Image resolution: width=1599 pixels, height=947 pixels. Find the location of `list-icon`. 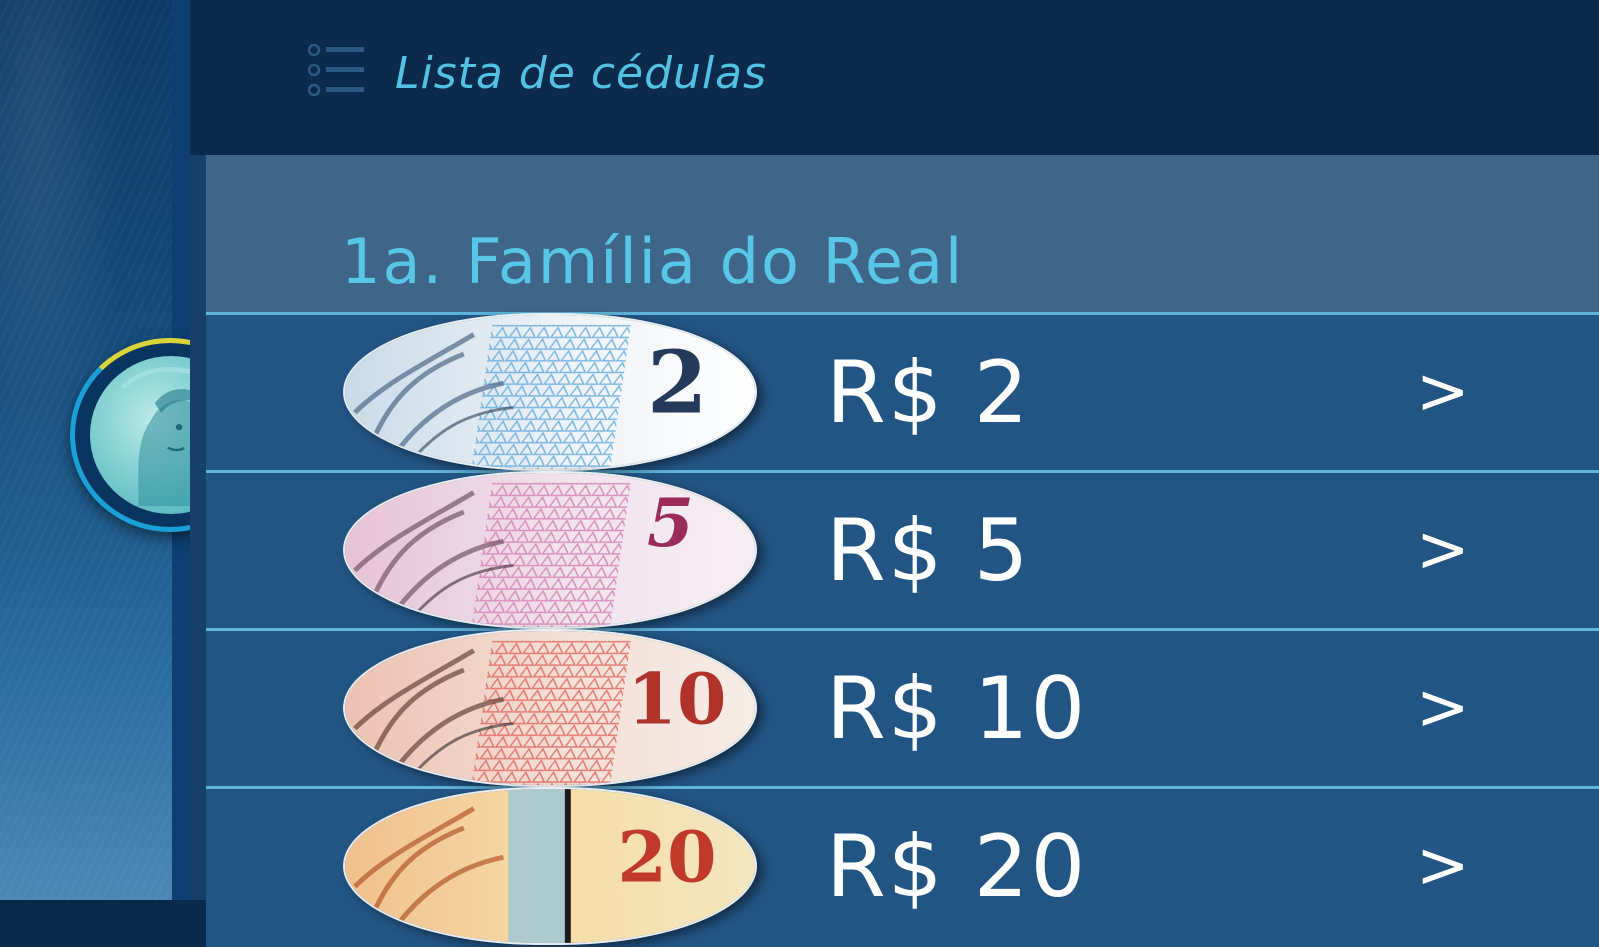

list-icon is located at coordinates (337, 70).